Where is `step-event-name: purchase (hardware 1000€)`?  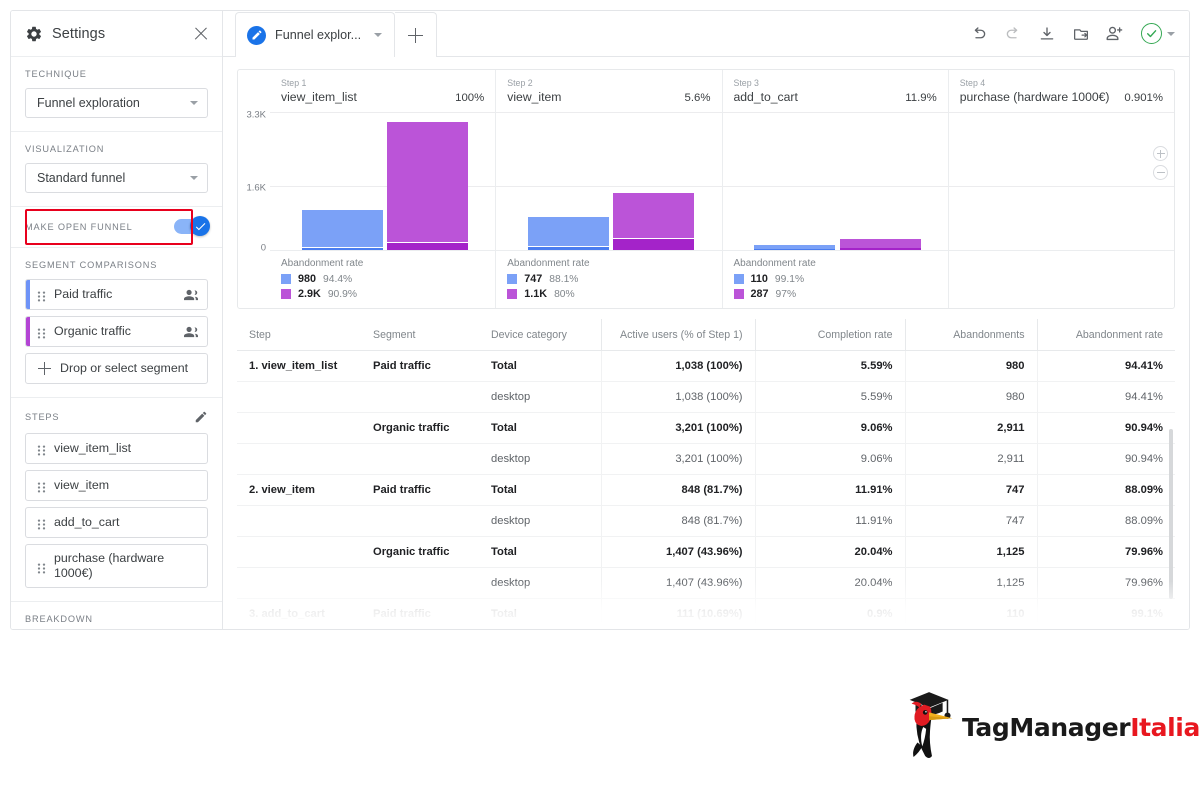
step-event-name: purchase (hardware 1000€) is located at coordinates (1034, 97).